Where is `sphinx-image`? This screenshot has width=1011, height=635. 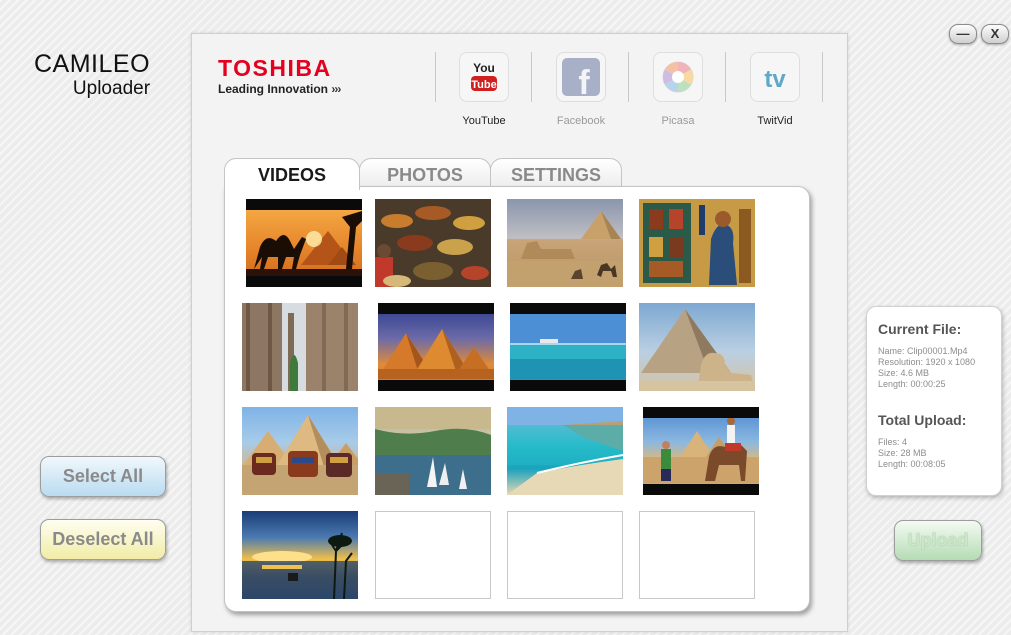 sphinx-image is located at coordinates (565, 249).